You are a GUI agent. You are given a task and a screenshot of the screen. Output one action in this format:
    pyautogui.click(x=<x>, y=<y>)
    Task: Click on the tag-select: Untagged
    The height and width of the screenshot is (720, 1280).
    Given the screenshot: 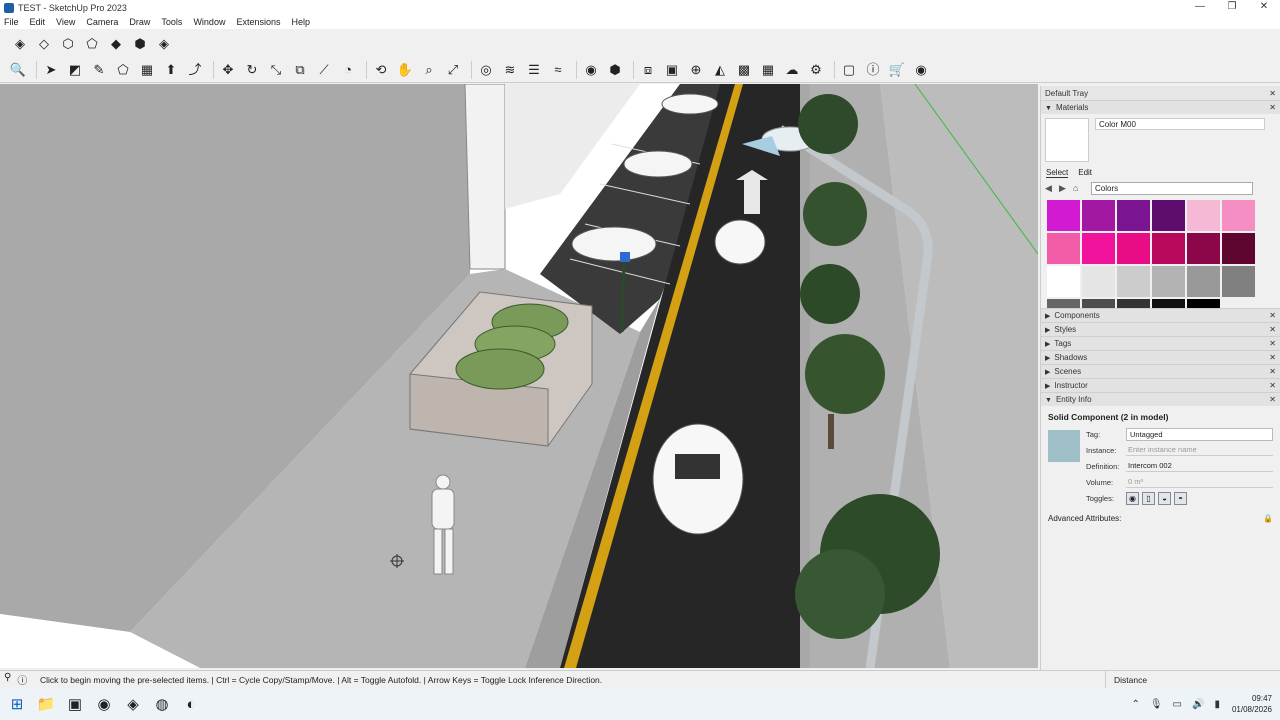 What is the action you would take?
    pyautogui.click(x=1199, y=434)
    